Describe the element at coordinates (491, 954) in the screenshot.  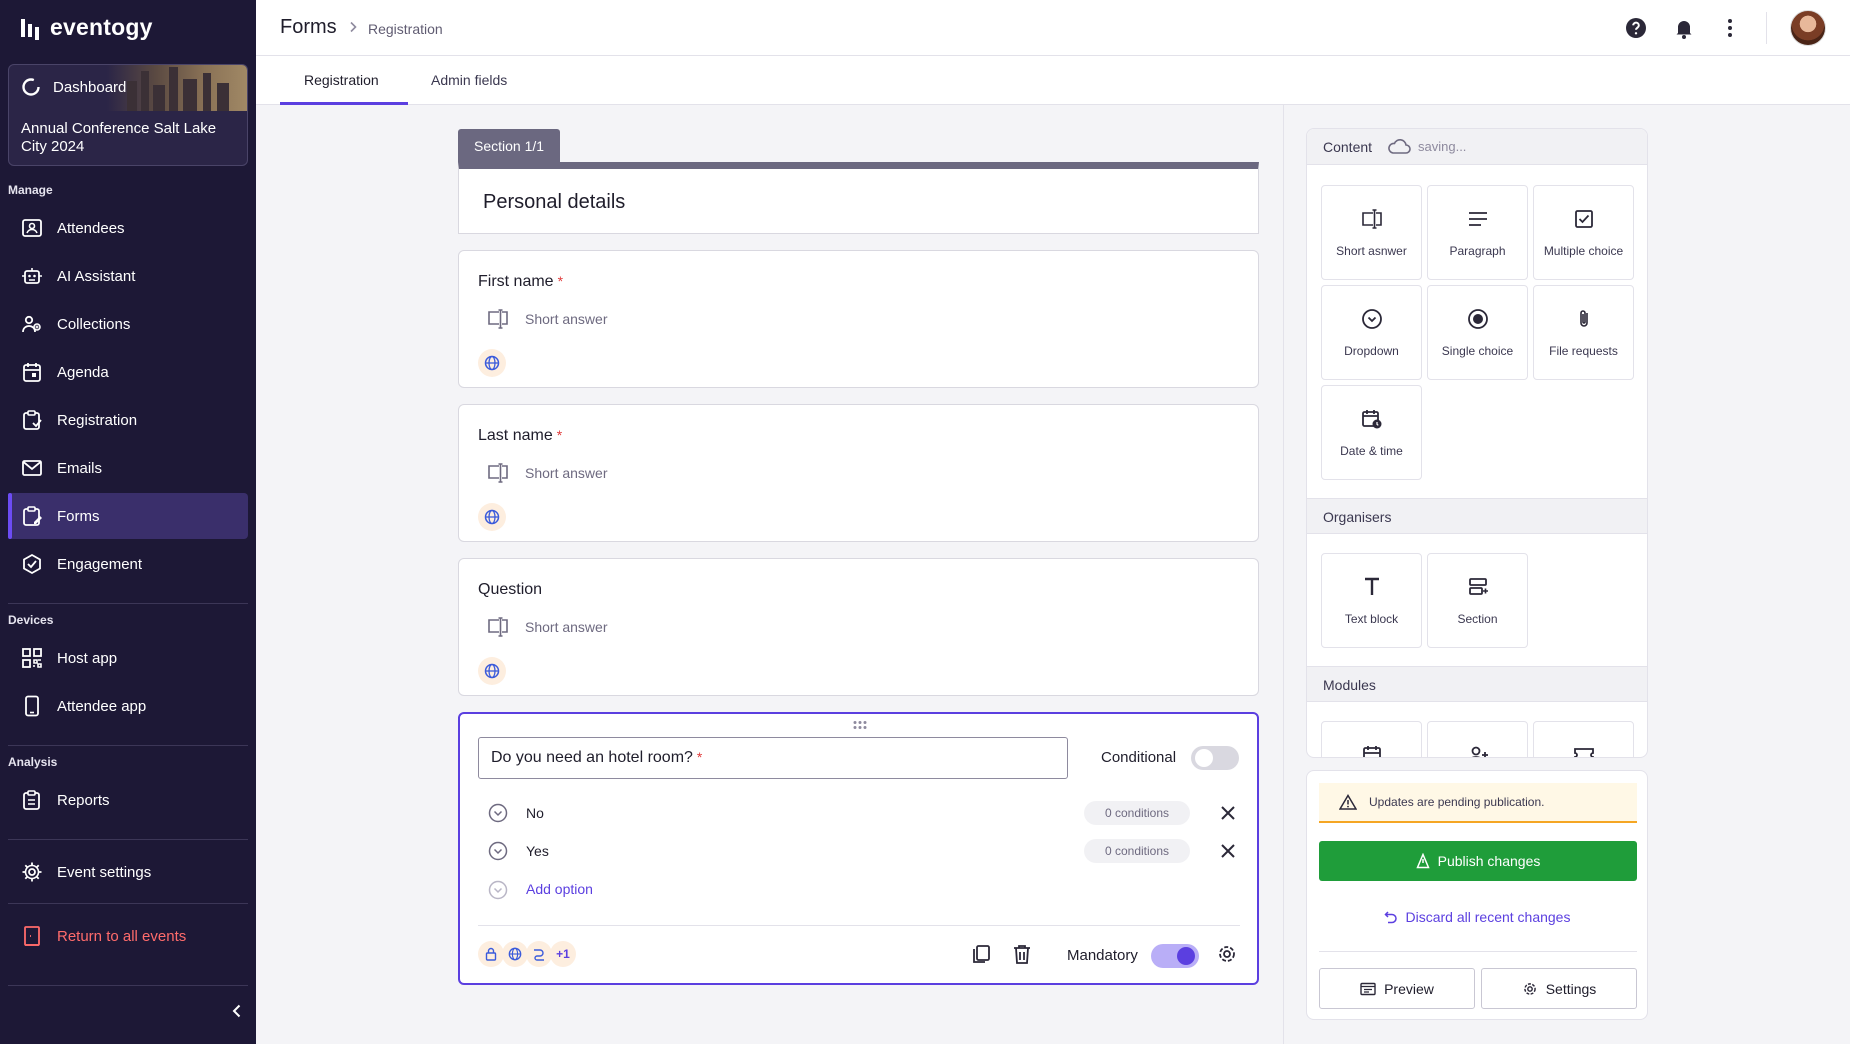
I see `lock-badge` at that location.